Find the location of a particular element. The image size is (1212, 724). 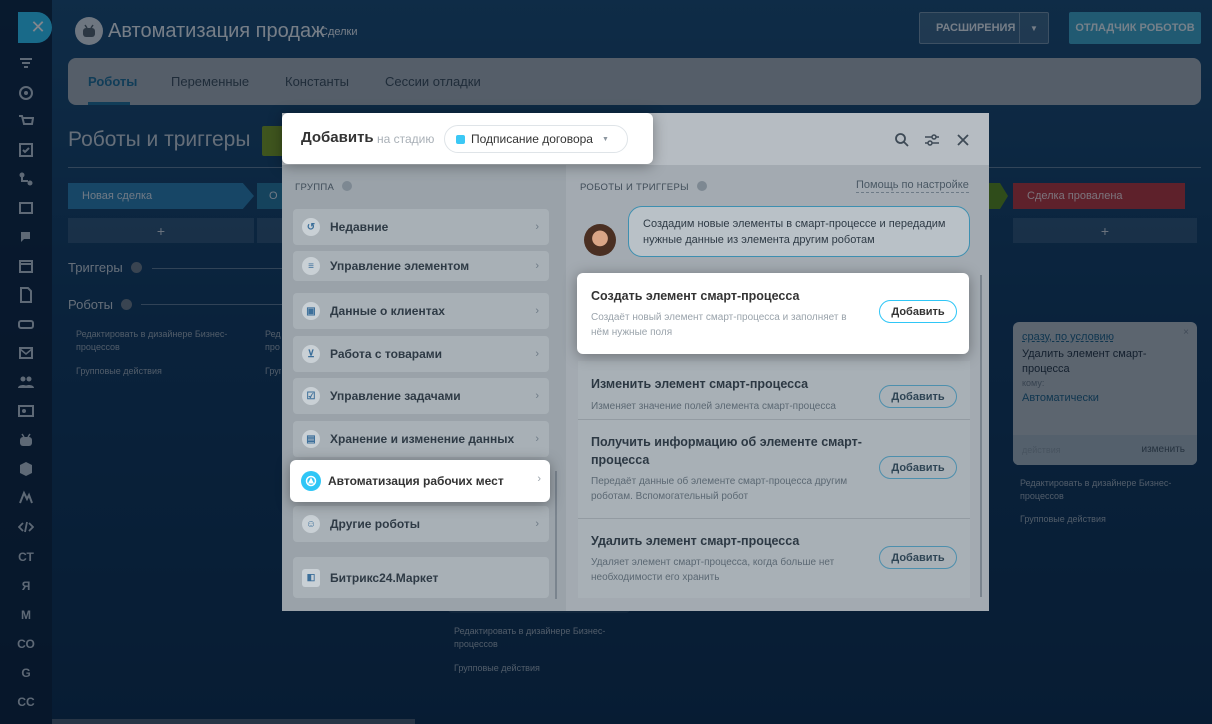

robot-title: Создать элемент смарт-процесса is located at coordinates (695, 296).